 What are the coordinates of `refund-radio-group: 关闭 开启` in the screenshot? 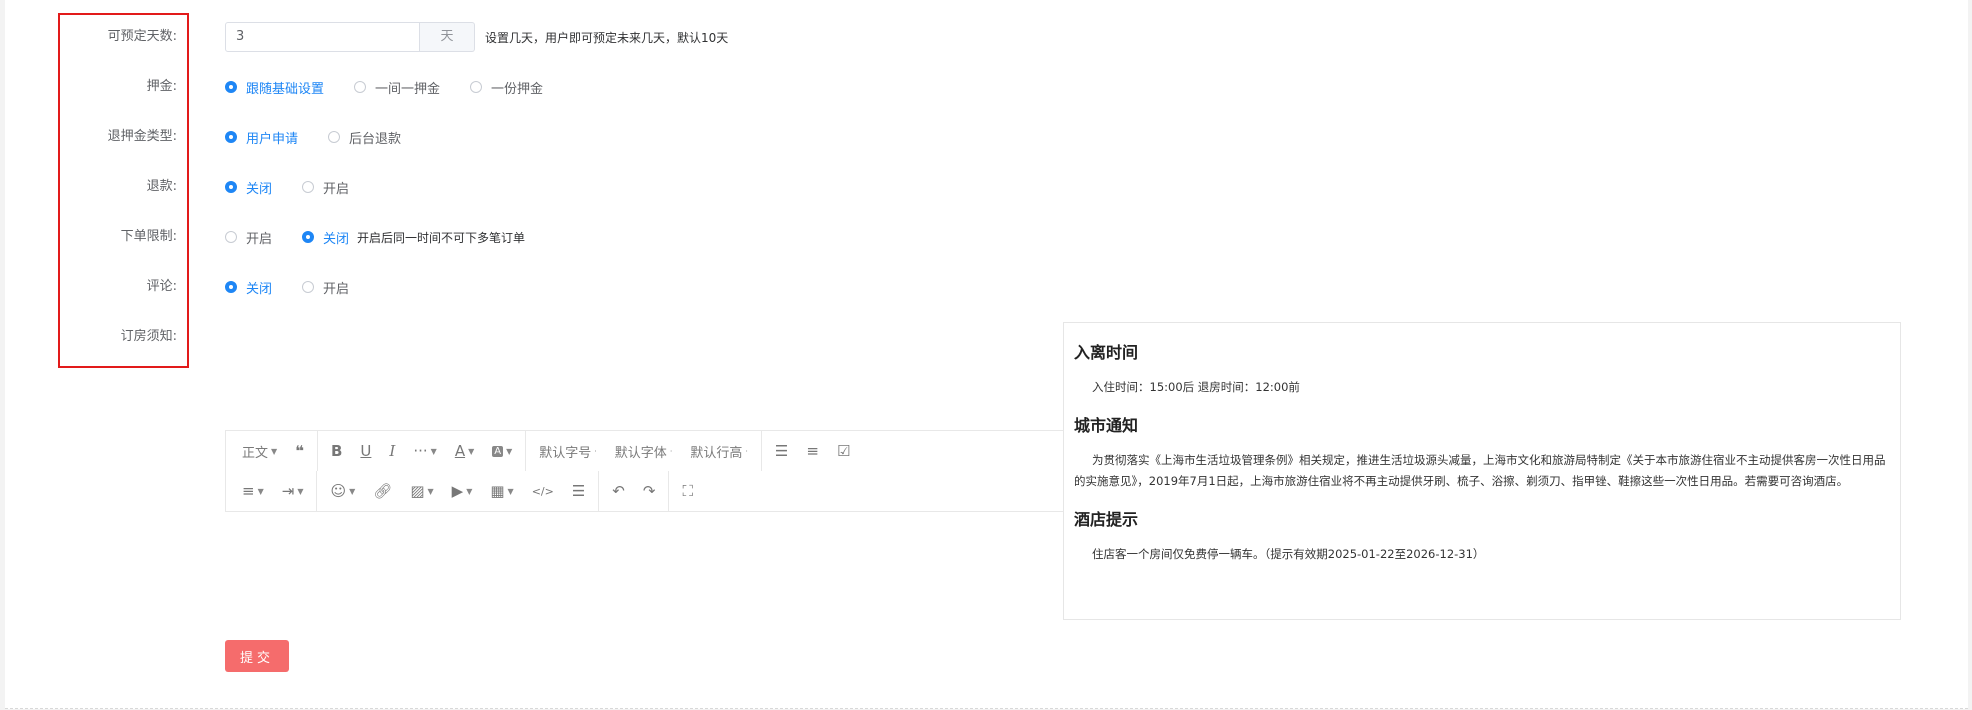 It's located at (302, 187).